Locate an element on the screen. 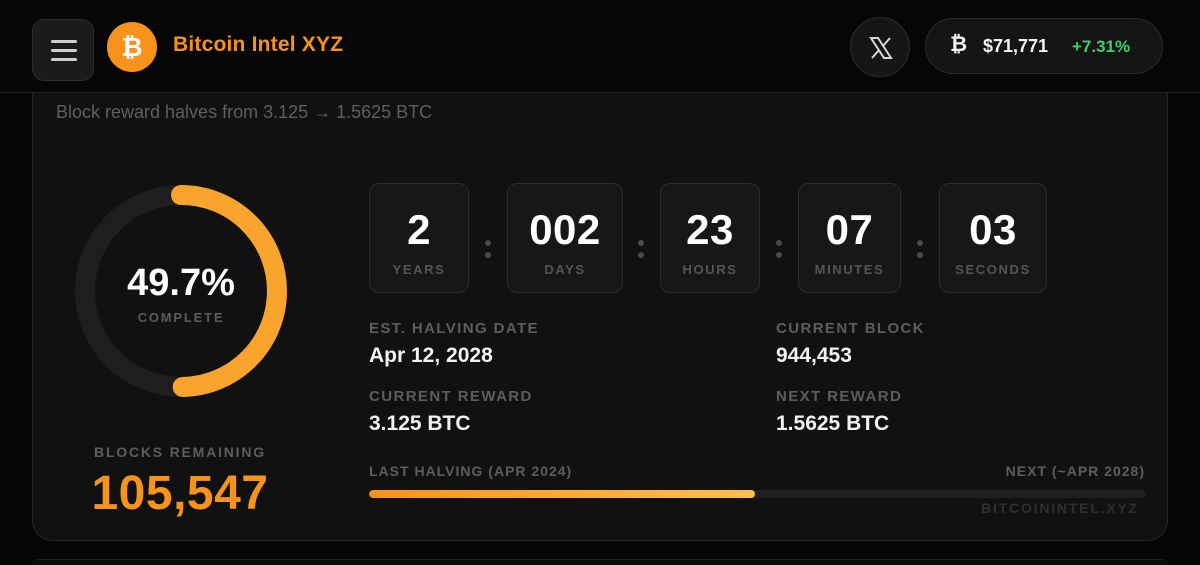 This screenshot has width=1200, height=565. btc-price: $71,771 is located at coordinates (1016, 46).